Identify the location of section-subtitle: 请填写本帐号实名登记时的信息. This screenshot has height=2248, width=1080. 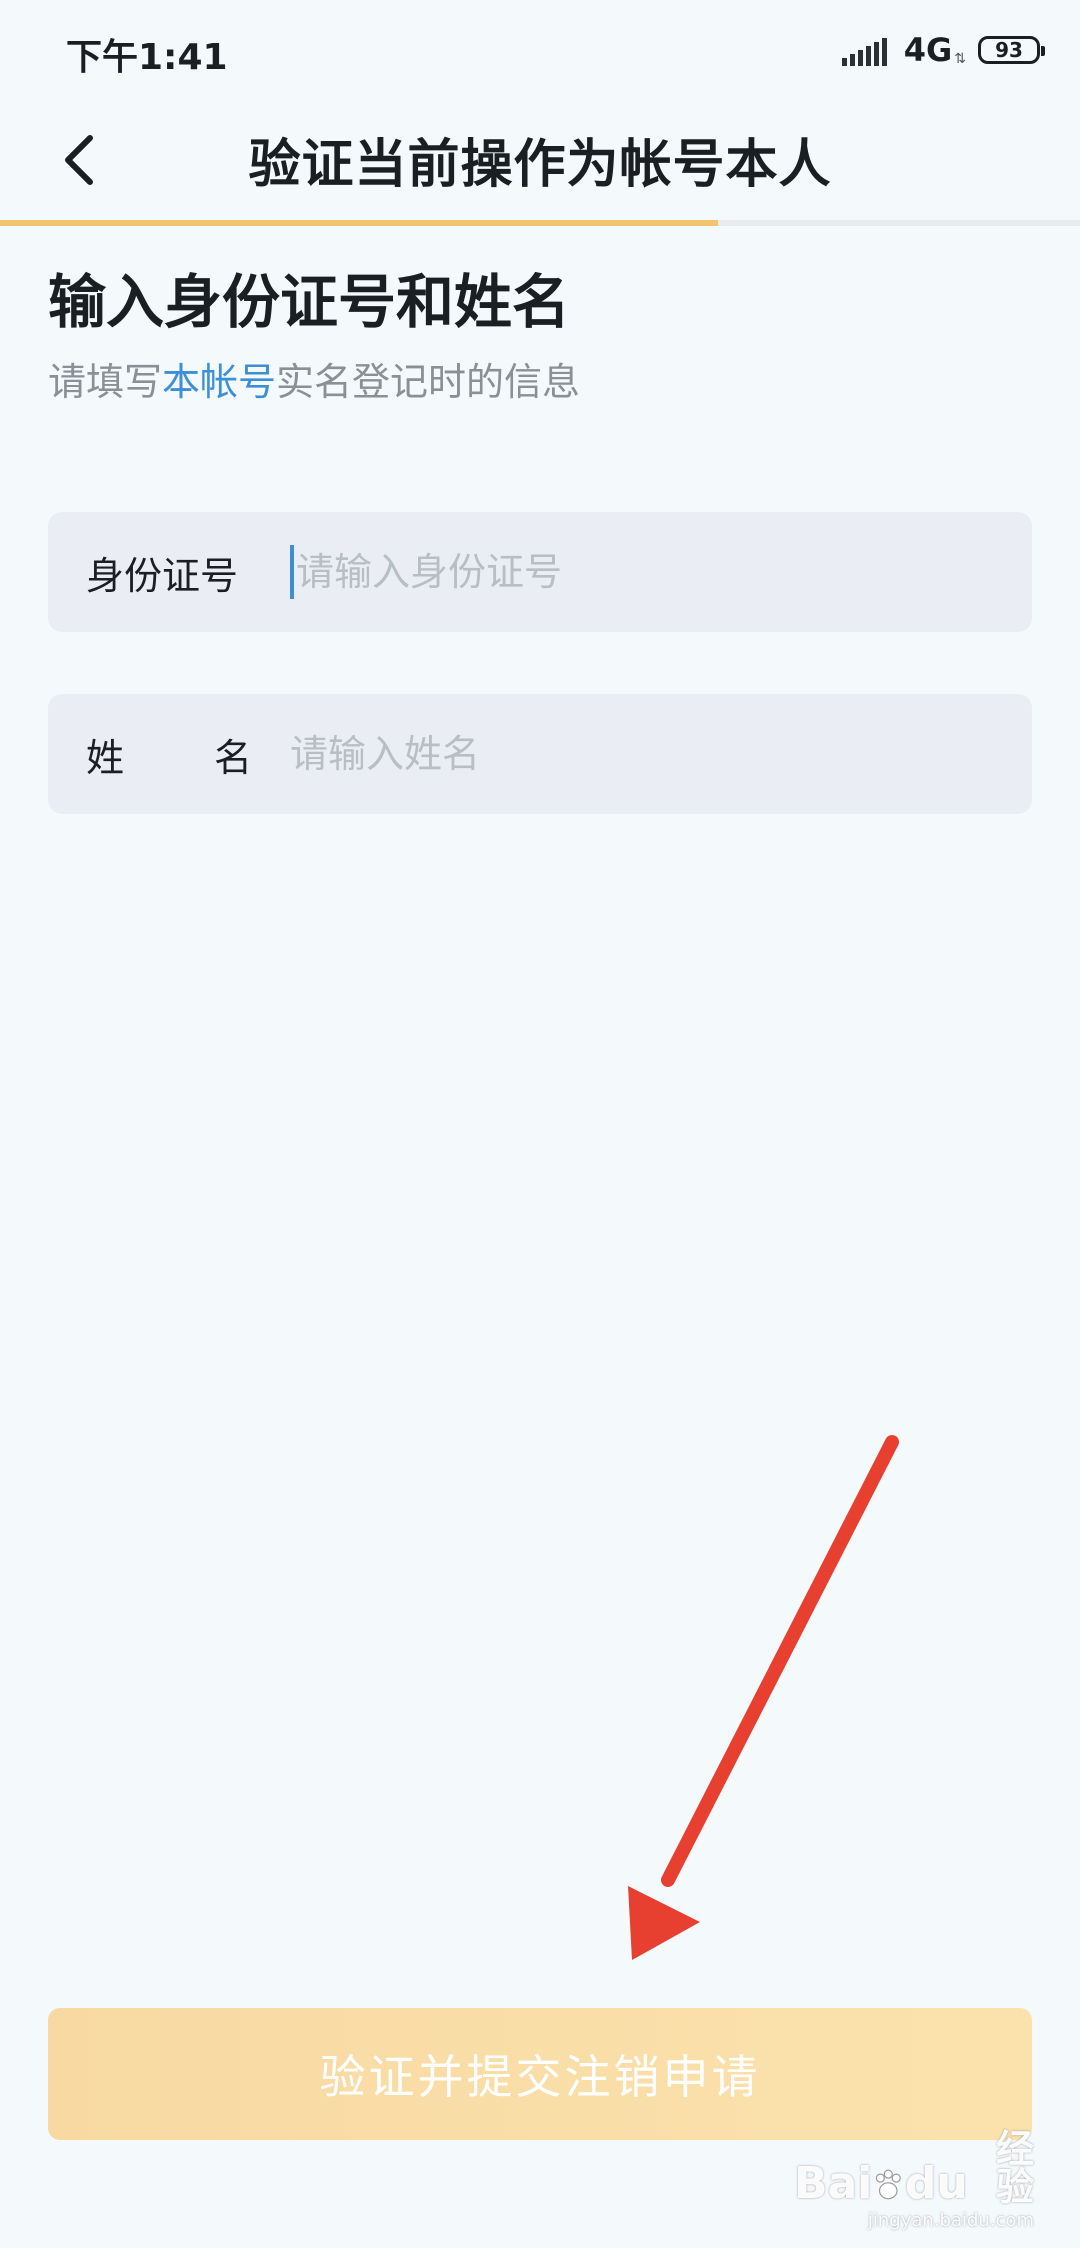
(540, 382).